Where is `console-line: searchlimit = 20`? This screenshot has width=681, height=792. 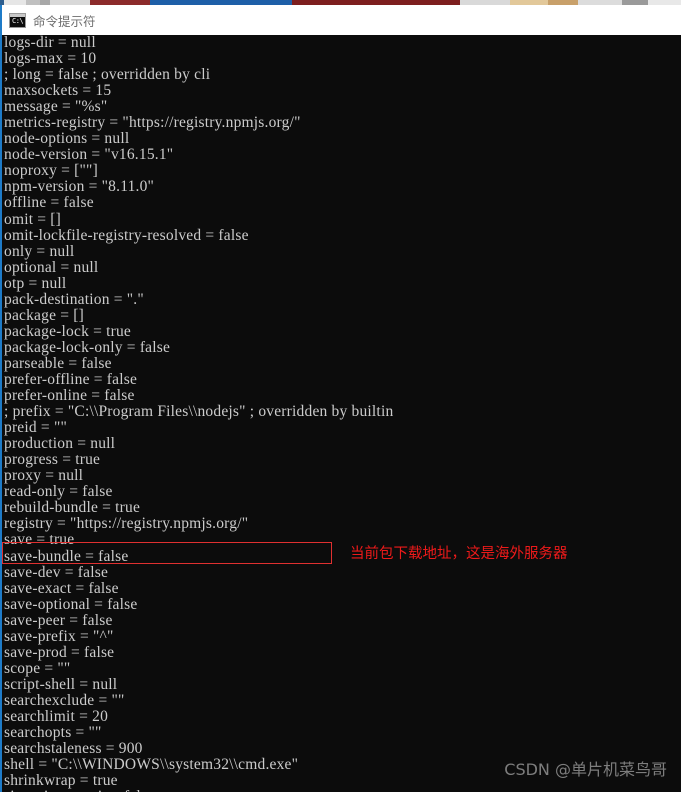 console-line: searchlimit = 20 is located at coordinates (56, 716).